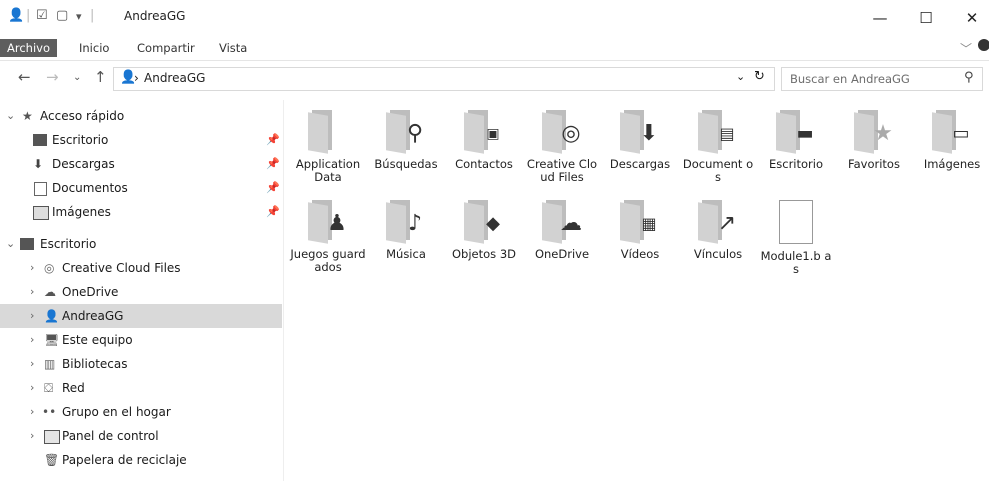 The image size is (989, 481). I want to click on image-icon, so click(41, 213).